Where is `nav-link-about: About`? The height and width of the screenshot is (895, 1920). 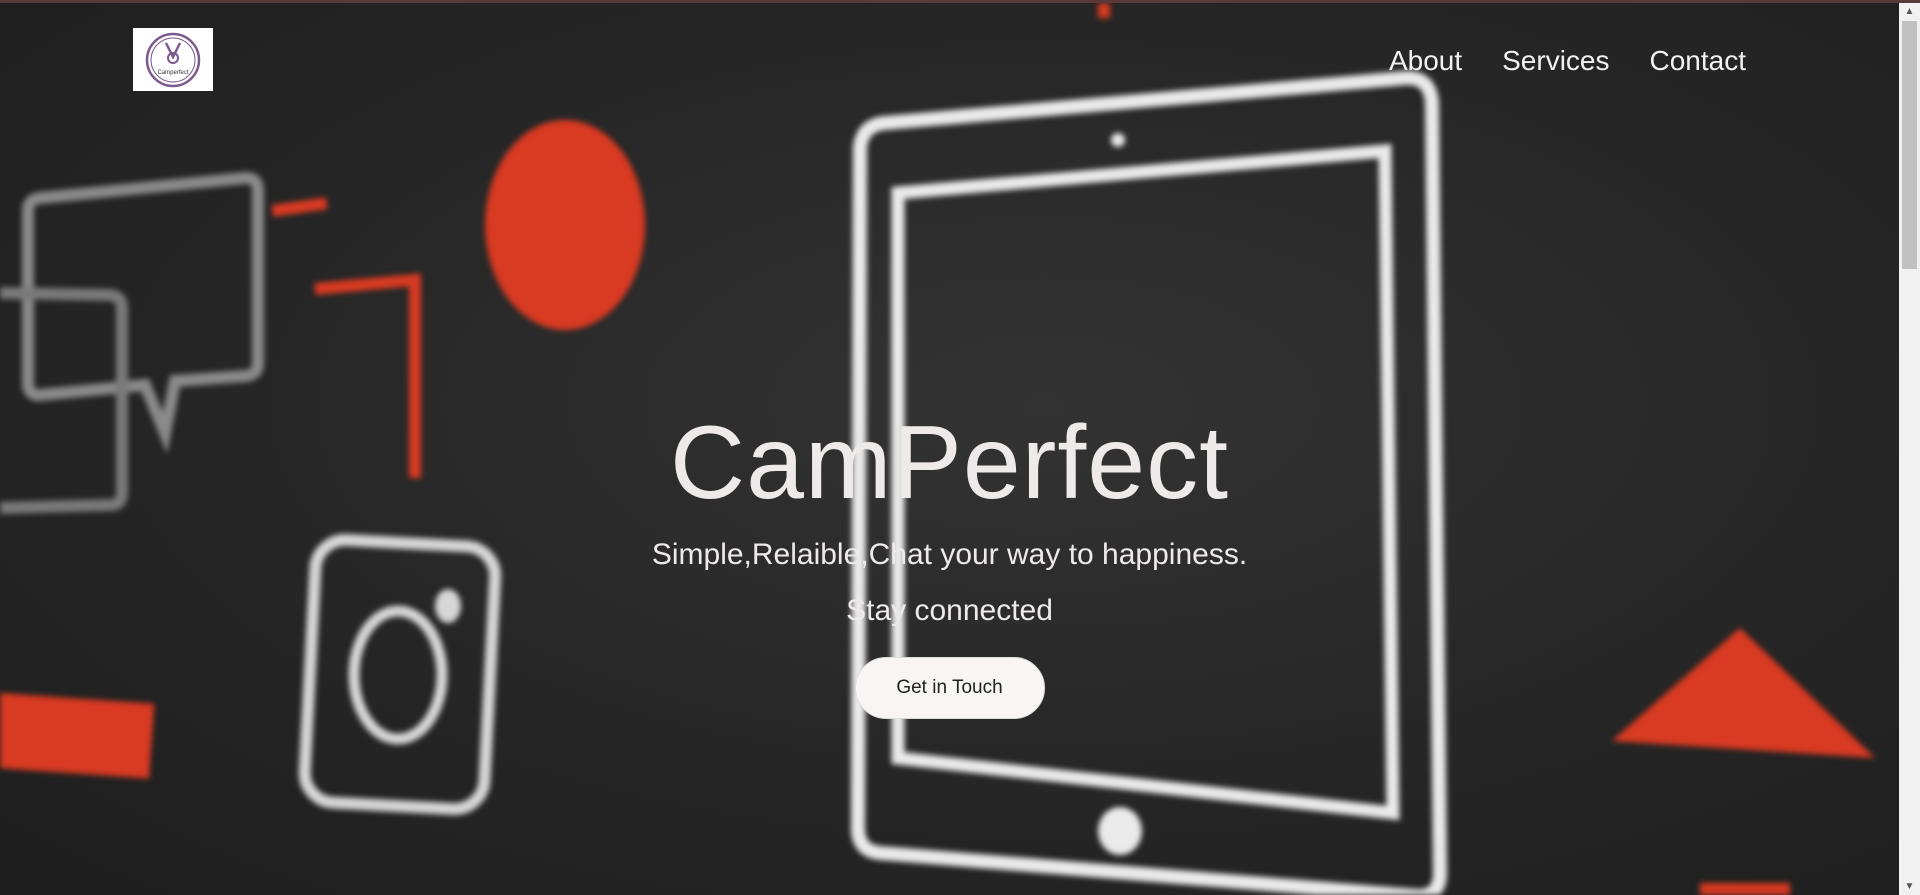 nav-link-about: About is located at coordinates (1425, 61).